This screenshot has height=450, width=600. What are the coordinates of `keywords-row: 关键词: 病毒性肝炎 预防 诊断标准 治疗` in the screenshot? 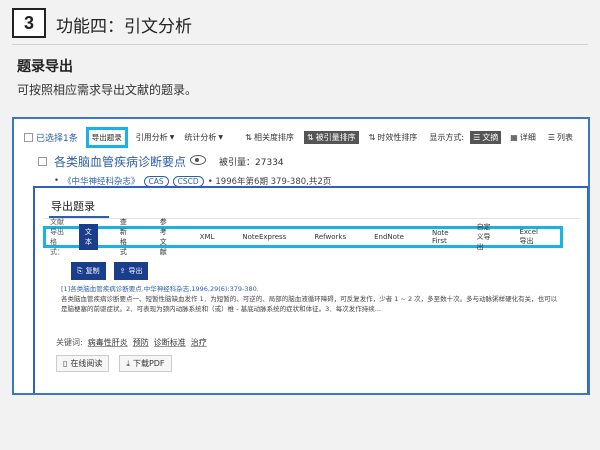 It's located at (131, 342).